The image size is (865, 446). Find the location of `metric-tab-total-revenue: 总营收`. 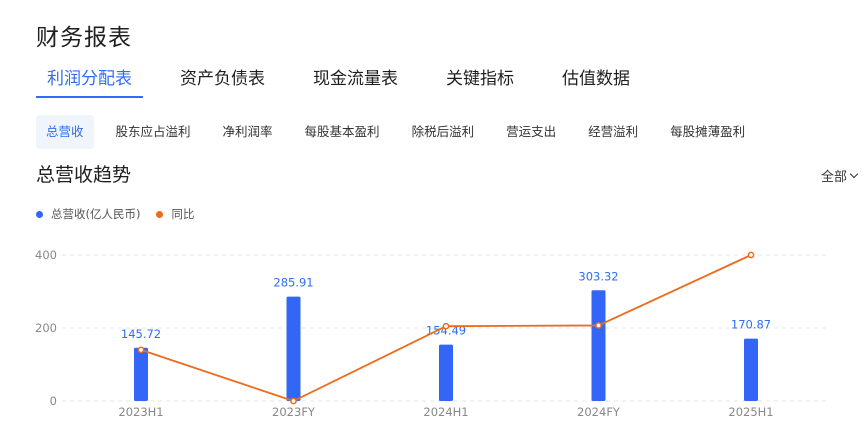

metric-tab-total-revenue: 总营收 is located at coordinates (65, 132).